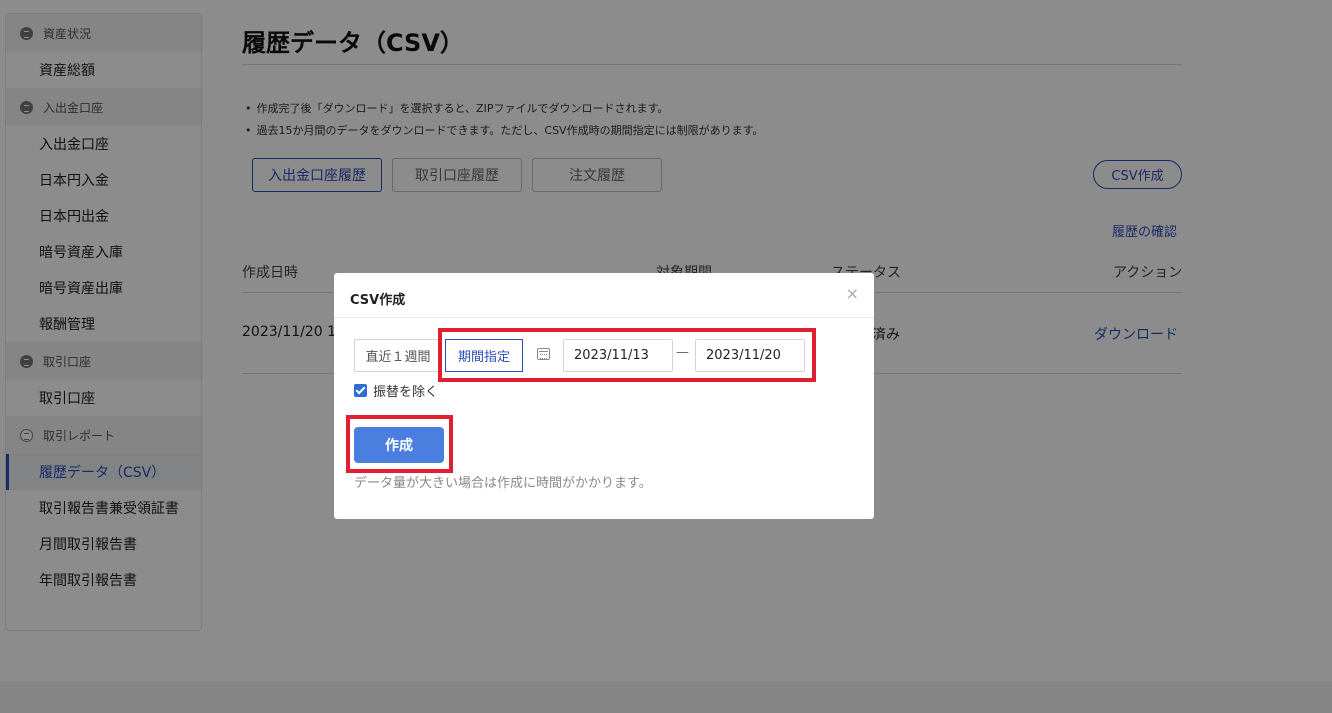 The height and width of the screenshot is (713, 1332). Describe the element at coordinates (604, 317) in the screenshot. I see `dialog-divider` at that location.